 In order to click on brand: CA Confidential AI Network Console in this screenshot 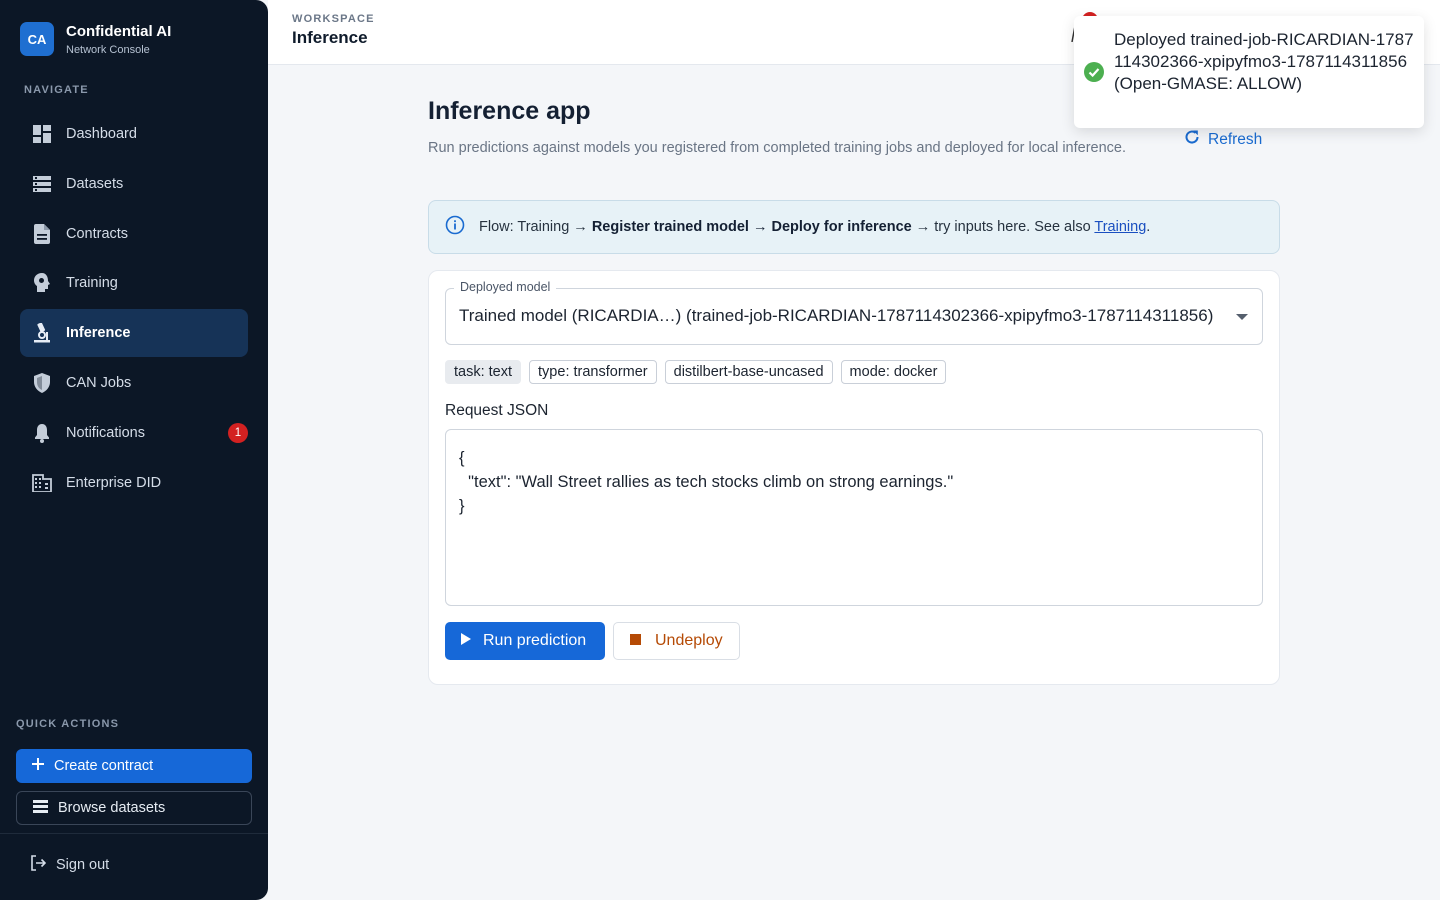, I will do `click(95, 39)`.